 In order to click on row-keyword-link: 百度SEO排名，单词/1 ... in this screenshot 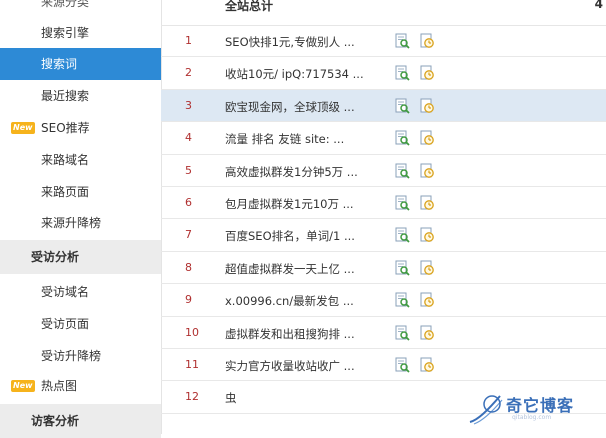, I will do `click(305, 236)`.